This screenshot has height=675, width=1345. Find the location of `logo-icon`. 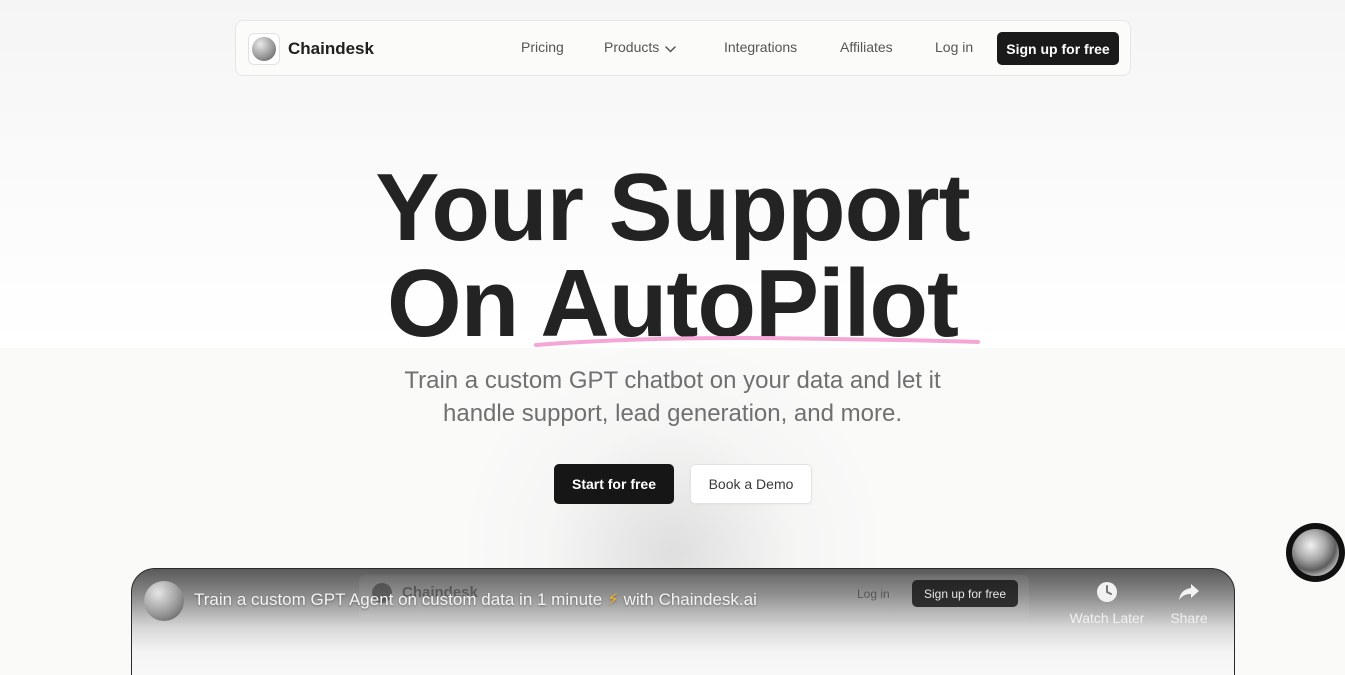

logo-icon is located at coordinates (264, 49).